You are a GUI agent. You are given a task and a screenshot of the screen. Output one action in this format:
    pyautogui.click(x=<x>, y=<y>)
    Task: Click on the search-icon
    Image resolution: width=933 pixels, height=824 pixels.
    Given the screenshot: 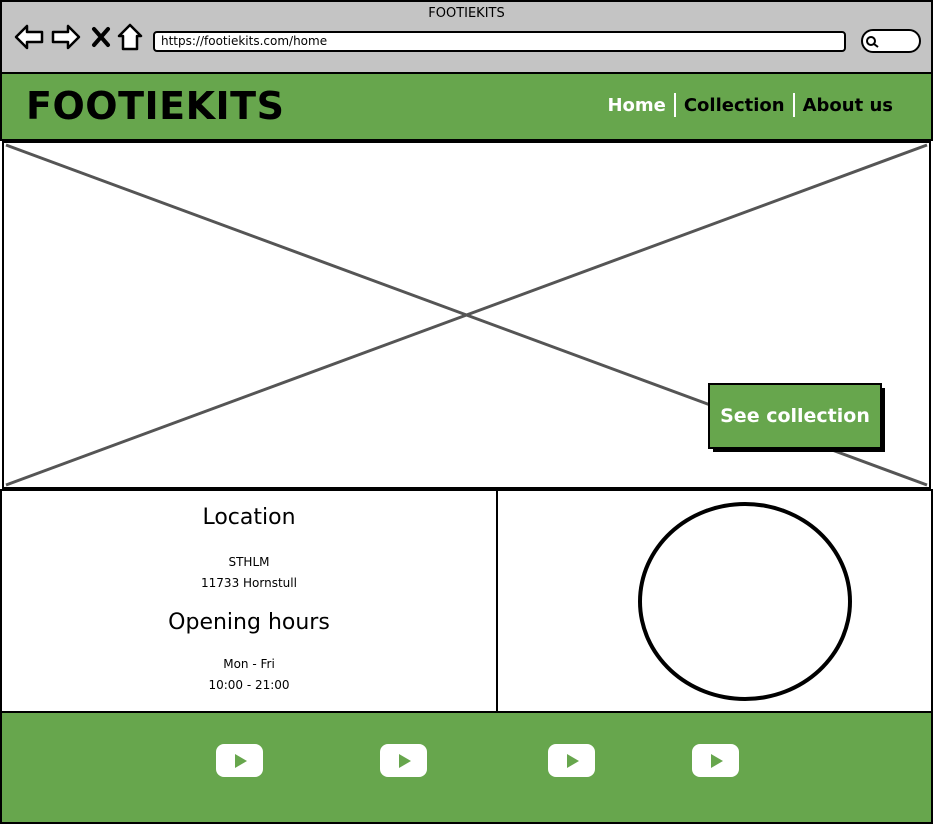 What is the action you would take?
    pyautogui.click(x=872, y=42)
    